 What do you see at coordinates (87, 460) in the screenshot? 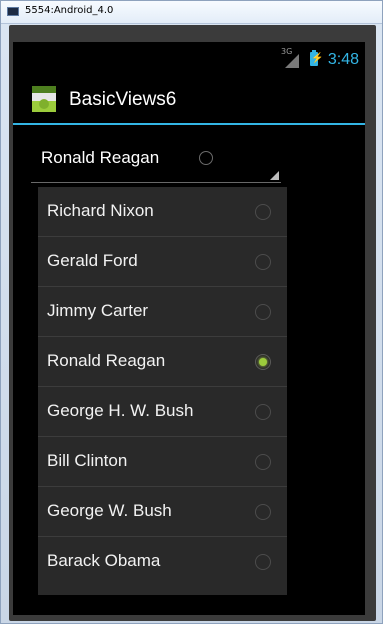
I see `list-item-label: Bill Clinton` at bounding box center [87, 460].